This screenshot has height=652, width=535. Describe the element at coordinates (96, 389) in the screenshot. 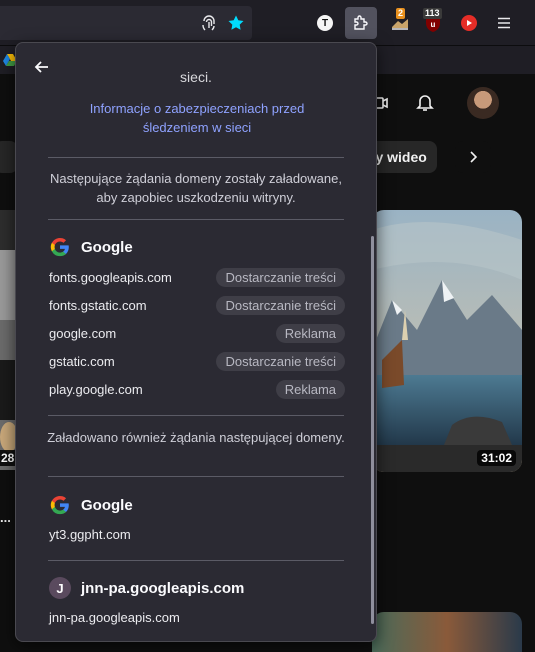

I see `request-domain: play.google.com` at that location.